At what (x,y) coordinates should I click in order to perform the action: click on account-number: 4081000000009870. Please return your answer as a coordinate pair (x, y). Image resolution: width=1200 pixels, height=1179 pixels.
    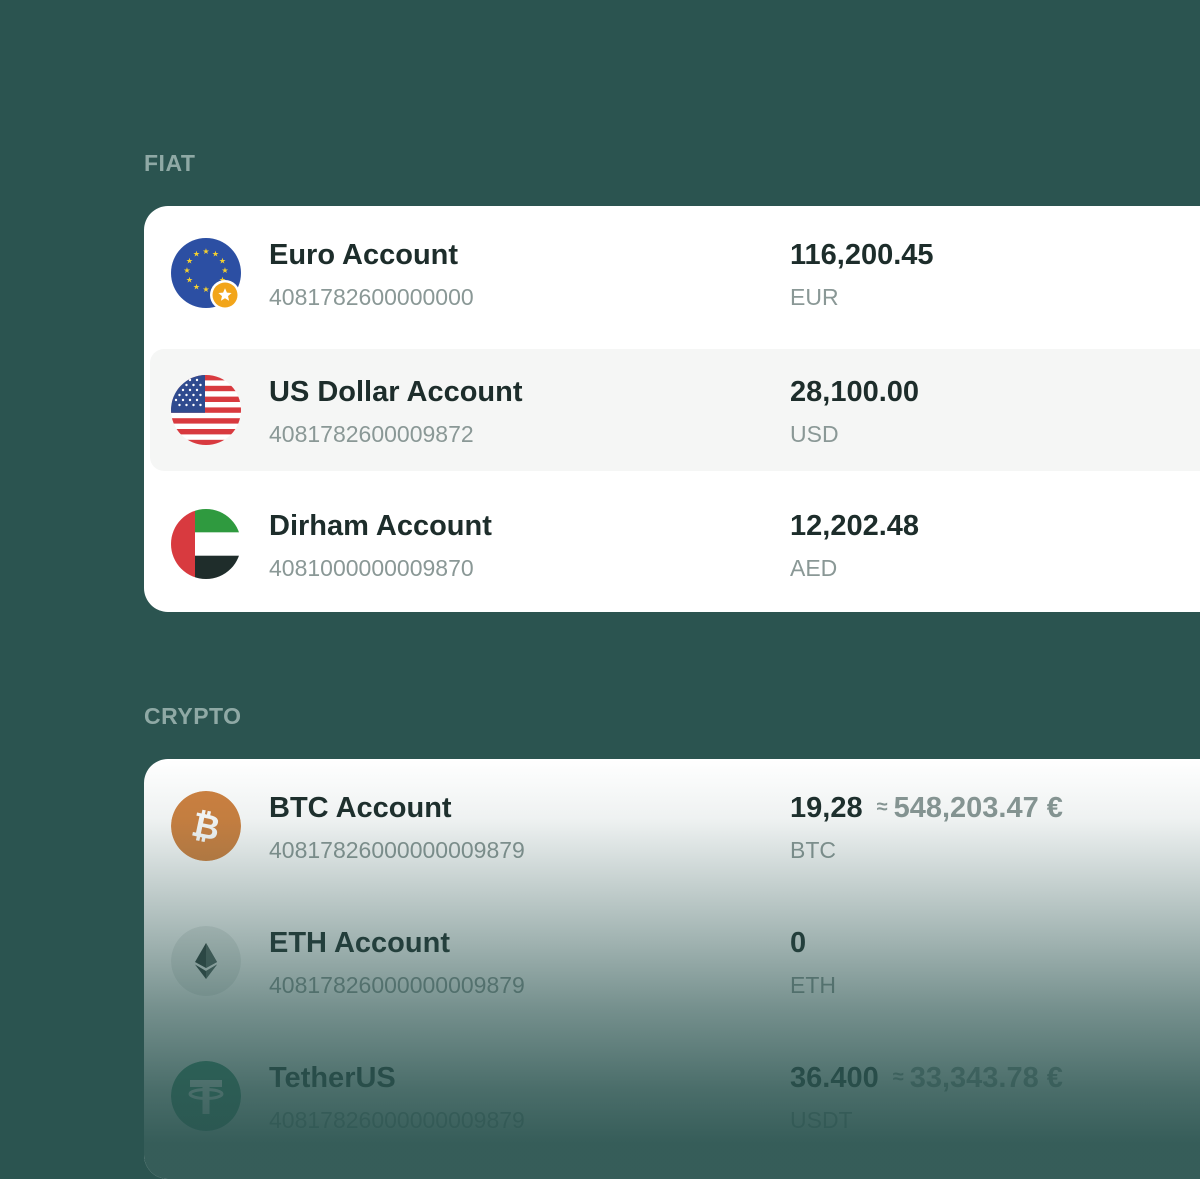
    Looking at the image, I should click on (371, 568).